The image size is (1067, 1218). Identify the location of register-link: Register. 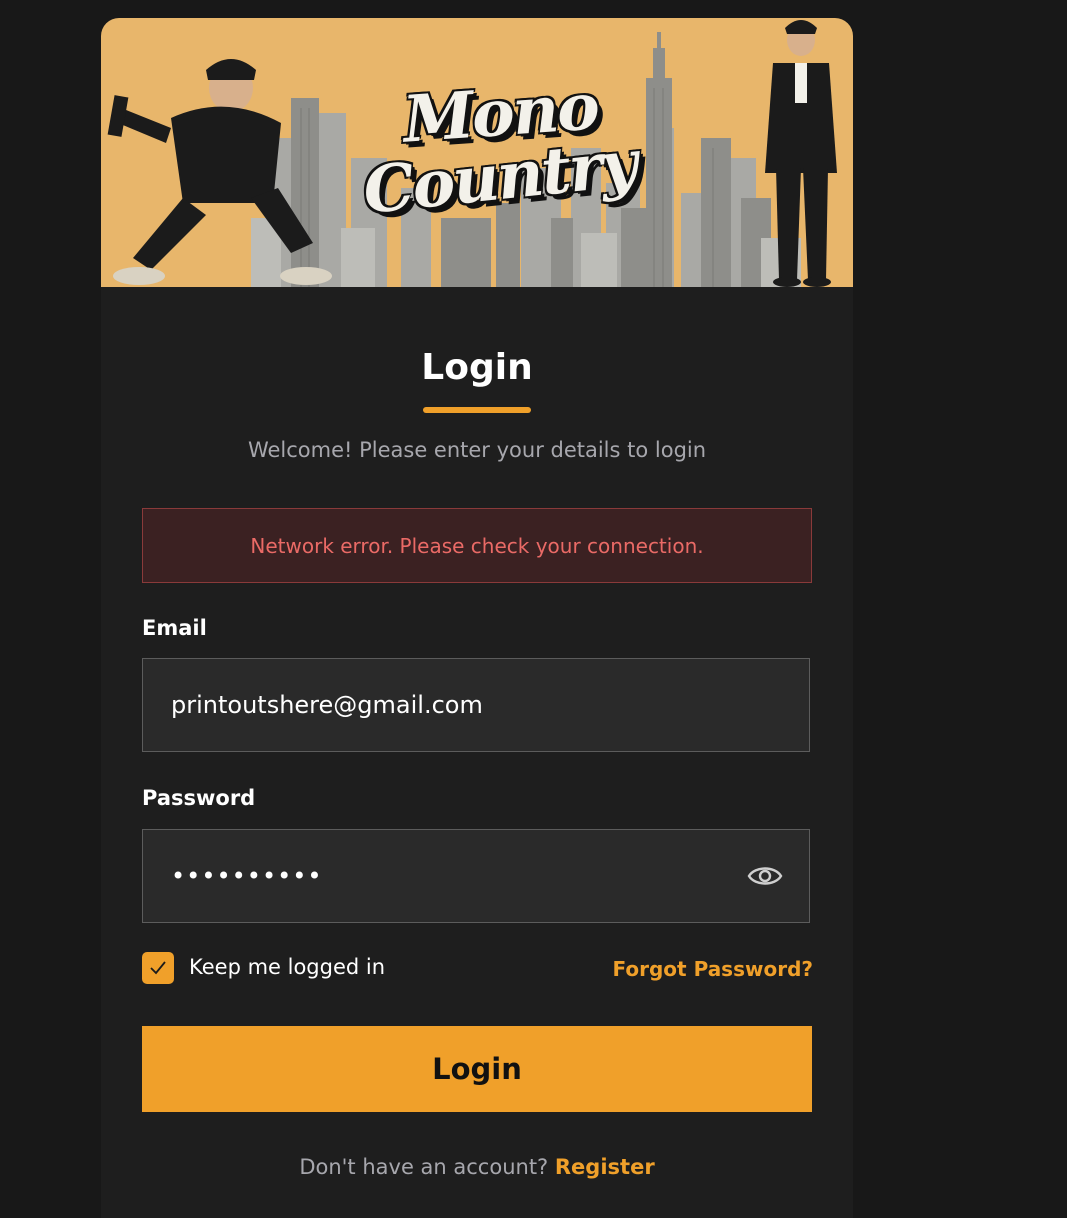
(605, 1167).